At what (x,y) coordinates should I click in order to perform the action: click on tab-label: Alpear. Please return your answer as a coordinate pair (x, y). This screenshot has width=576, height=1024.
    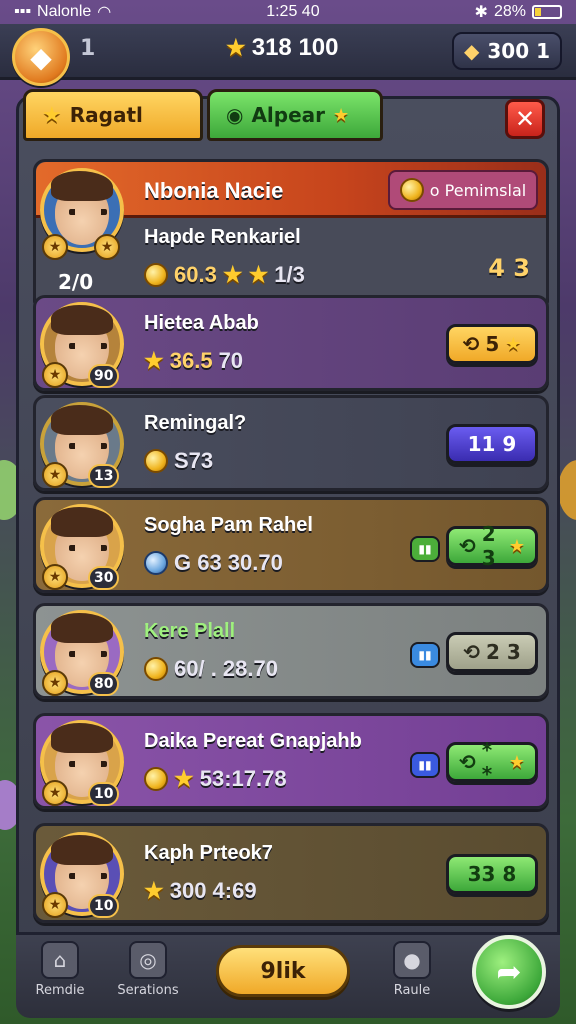
    Looking at the image, I should click on (288, 115).